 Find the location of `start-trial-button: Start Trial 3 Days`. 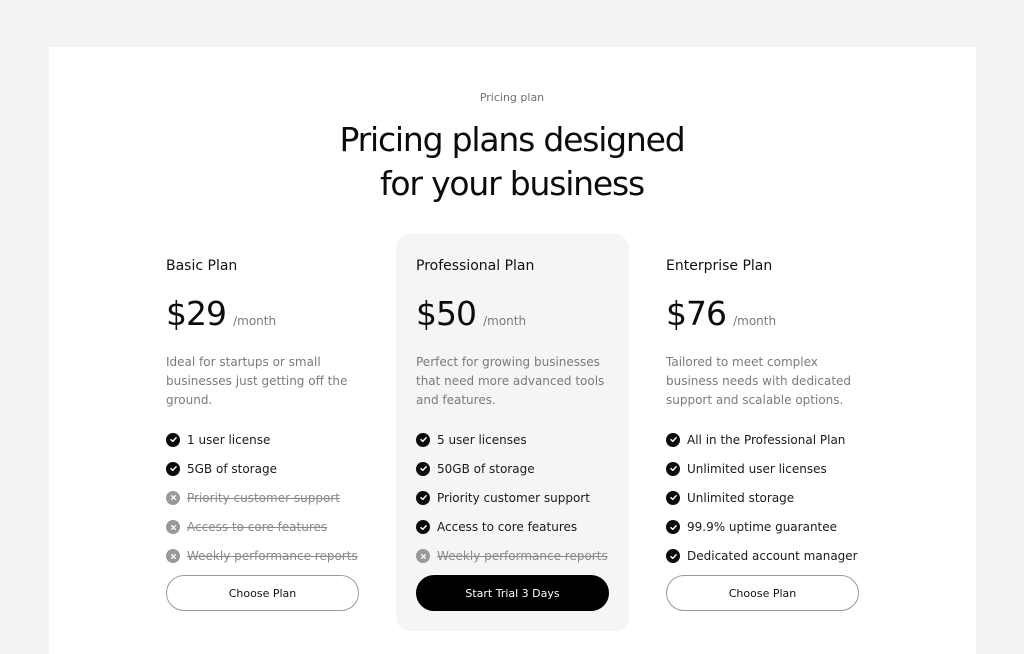

start-trial-button: Start Trial 3 Days is located at coordinates (512, 593).